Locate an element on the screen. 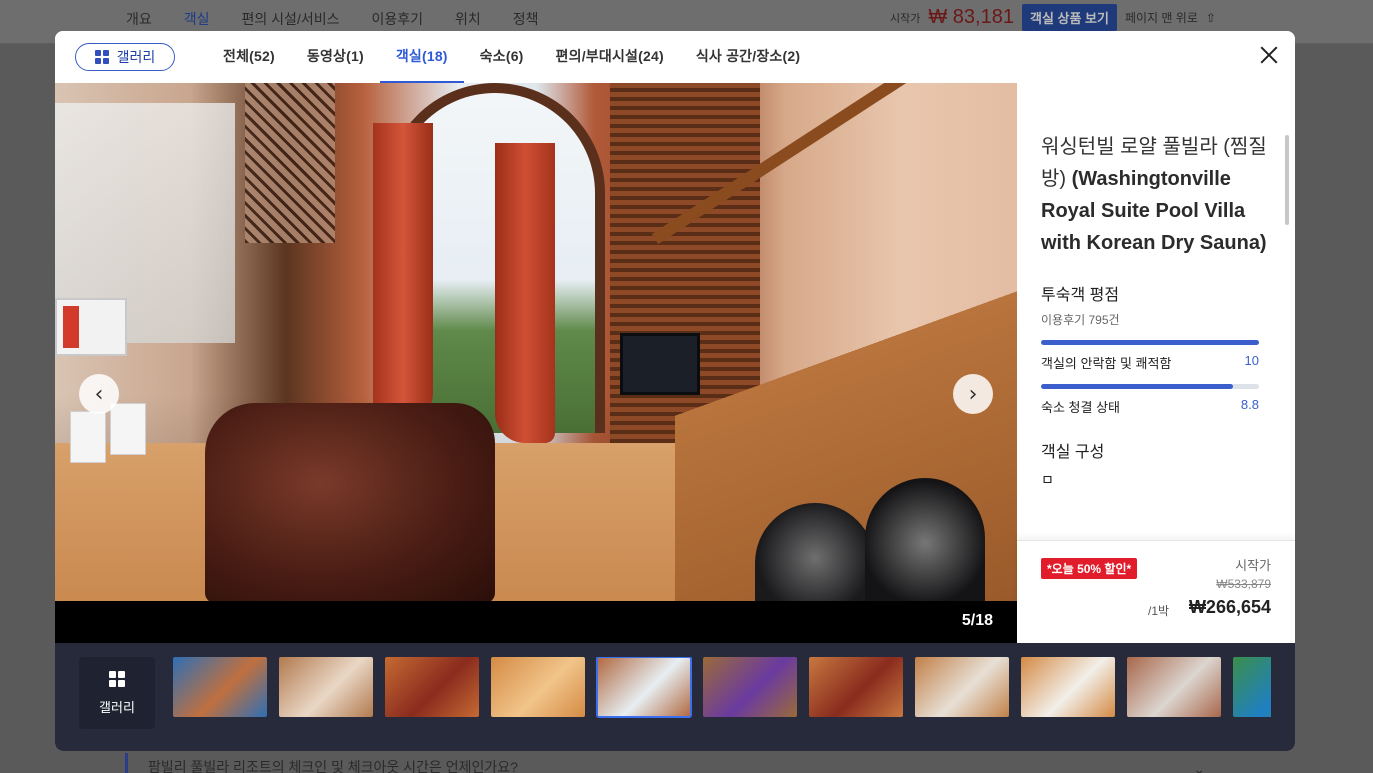  background-from-label: 시작가 is located at coordinates (905, 18).